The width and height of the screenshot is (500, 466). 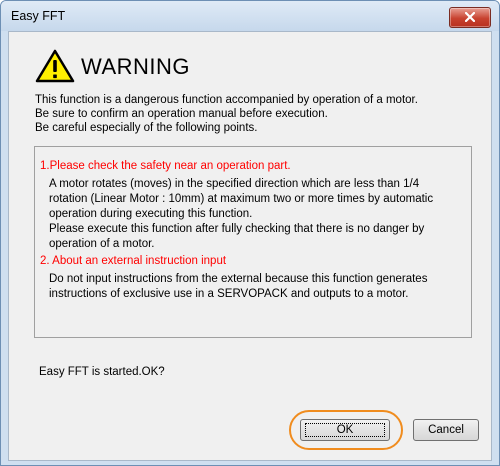 What do you see at coordinates (133, 261) in the screenshot?
I see `point2-title: 2. About an external instruction input` at bounding box center [133, 261].